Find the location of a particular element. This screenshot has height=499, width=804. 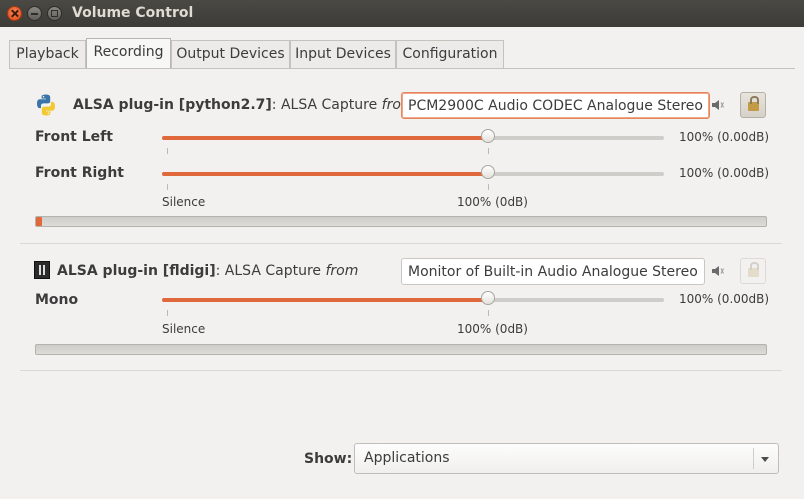

show-label: Show: is located at coordinates (328, 459).